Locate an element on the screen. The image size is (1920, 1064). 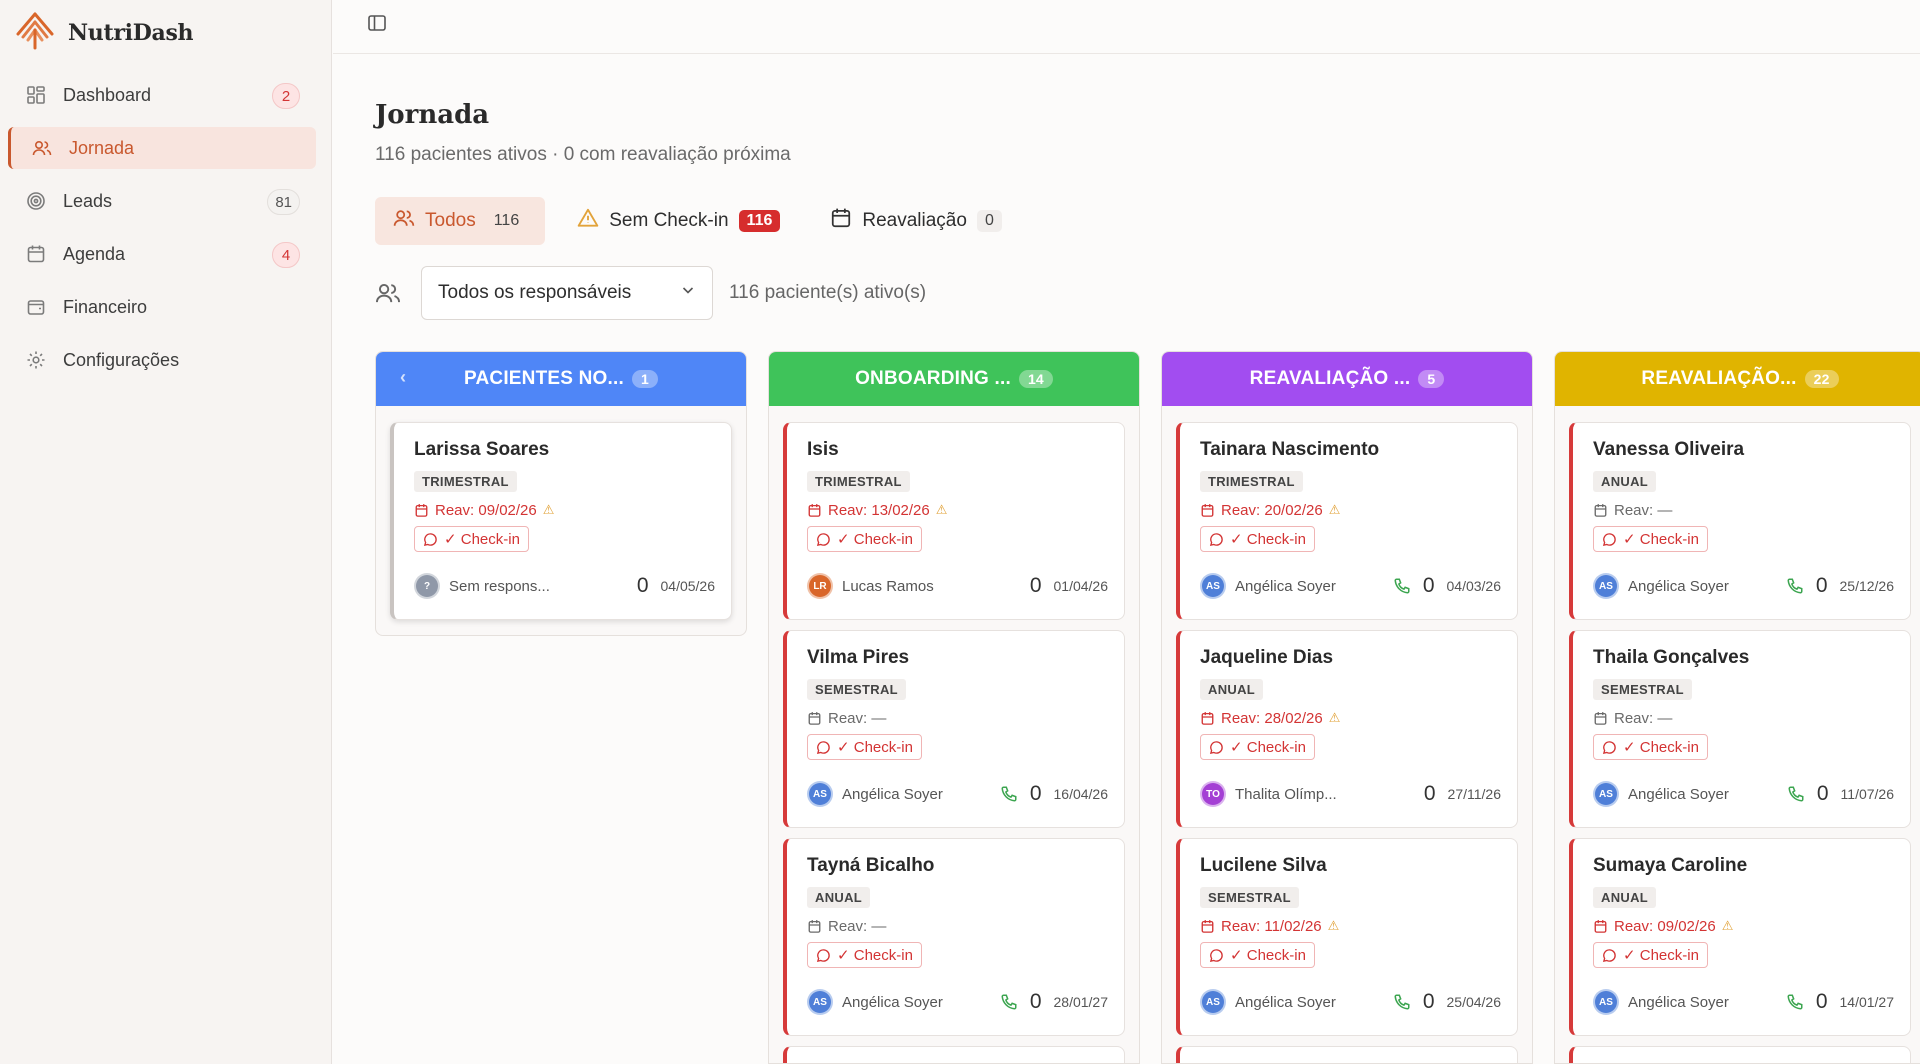
users-icon is located at coordinates (42, 148).